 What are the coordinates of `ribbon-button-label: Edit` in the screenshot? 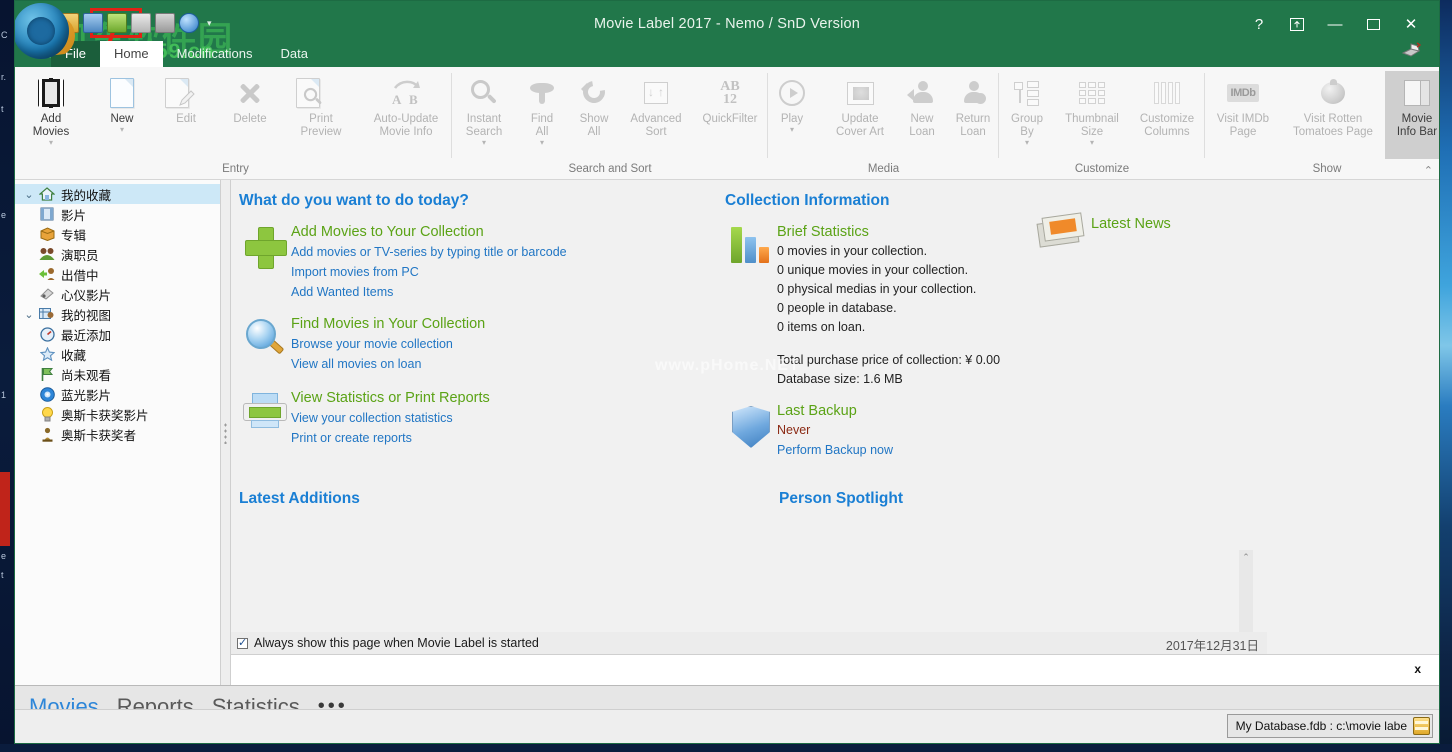 It's located at (186, 119).